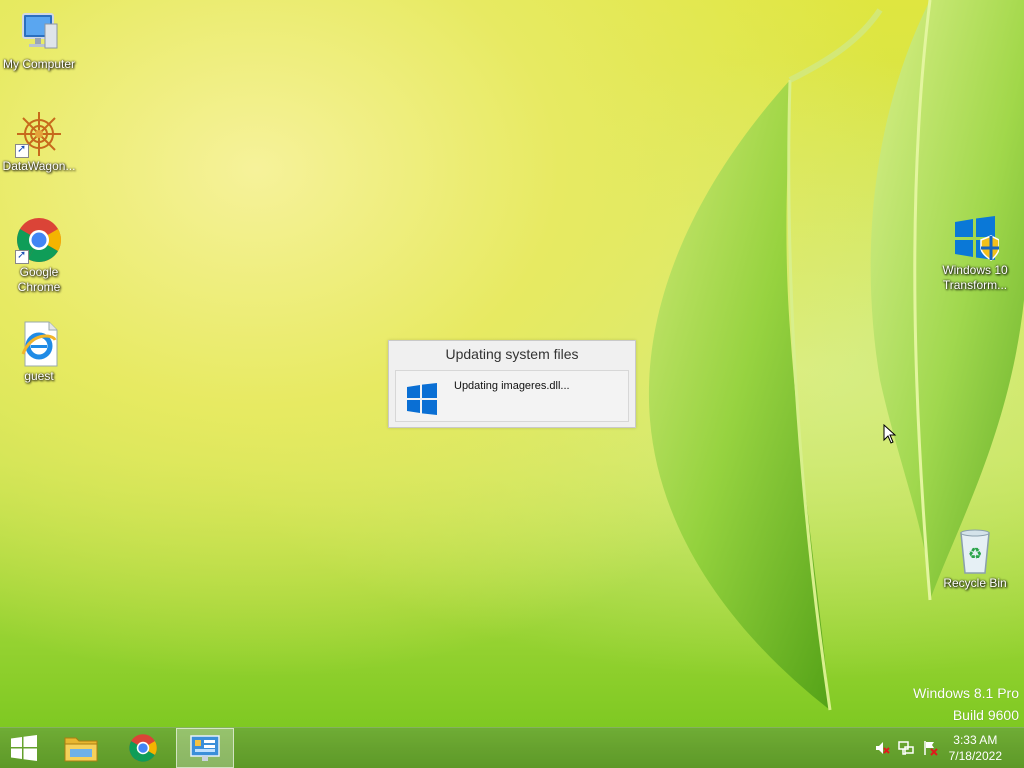  I want to click on desktop-icon-recycle-bin: ♻ Recycle Bin, so click(975, 559).